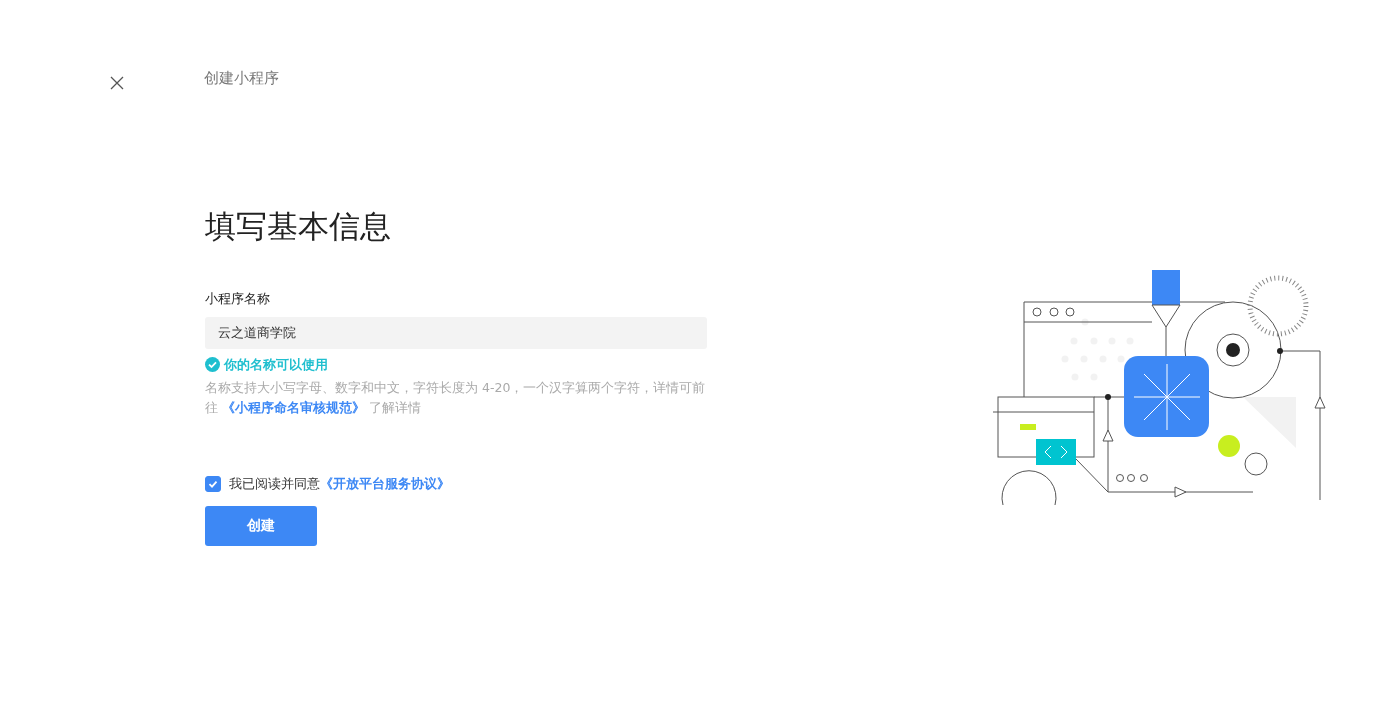 The width and height of the screenshot is (1388, 720). I want to click on agree-checkbox, so click(213, 483).